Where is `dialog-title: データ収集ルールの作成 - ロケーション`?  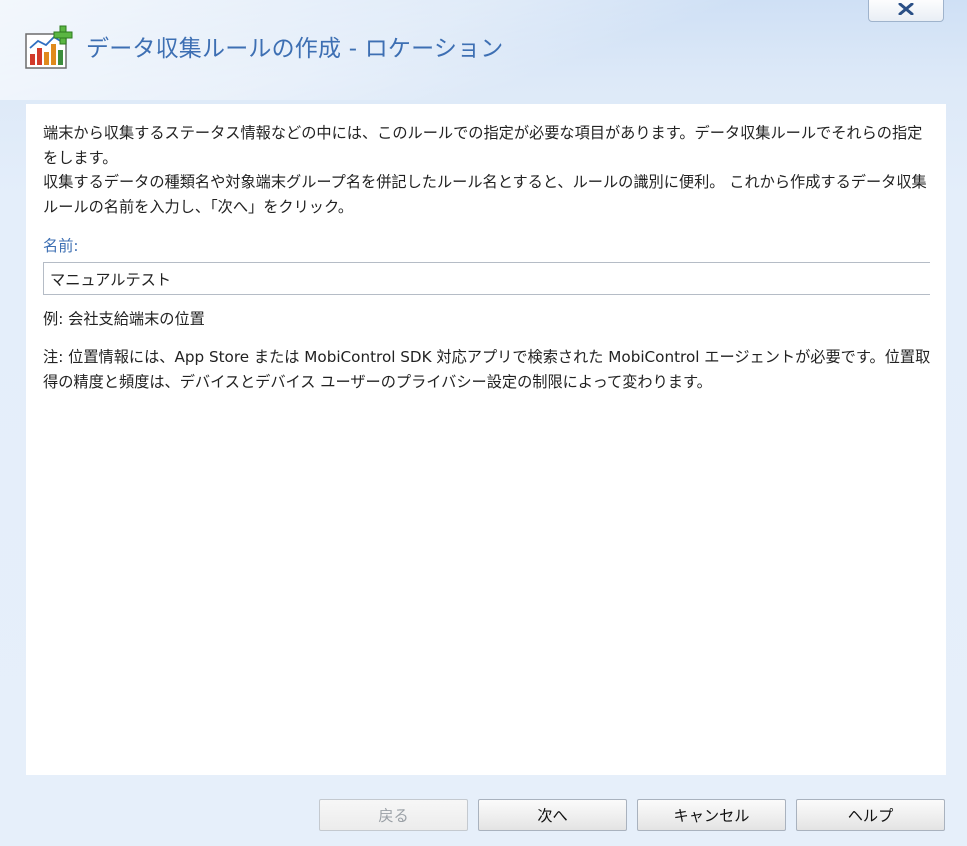 dialog-title: データ収集ルールの作成 - ロケーション is located at coordinates (295, 49).